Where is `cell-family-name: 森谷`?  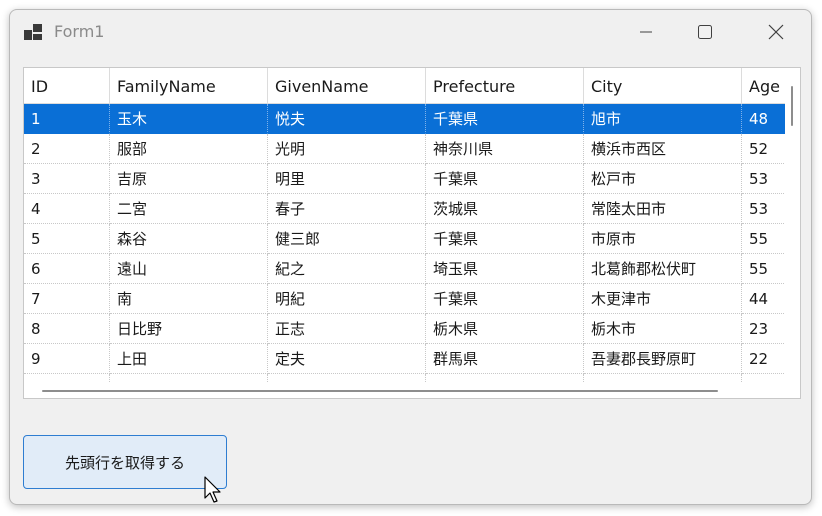 cell-family-name: 森谷 is located at coordinates (189, 239).